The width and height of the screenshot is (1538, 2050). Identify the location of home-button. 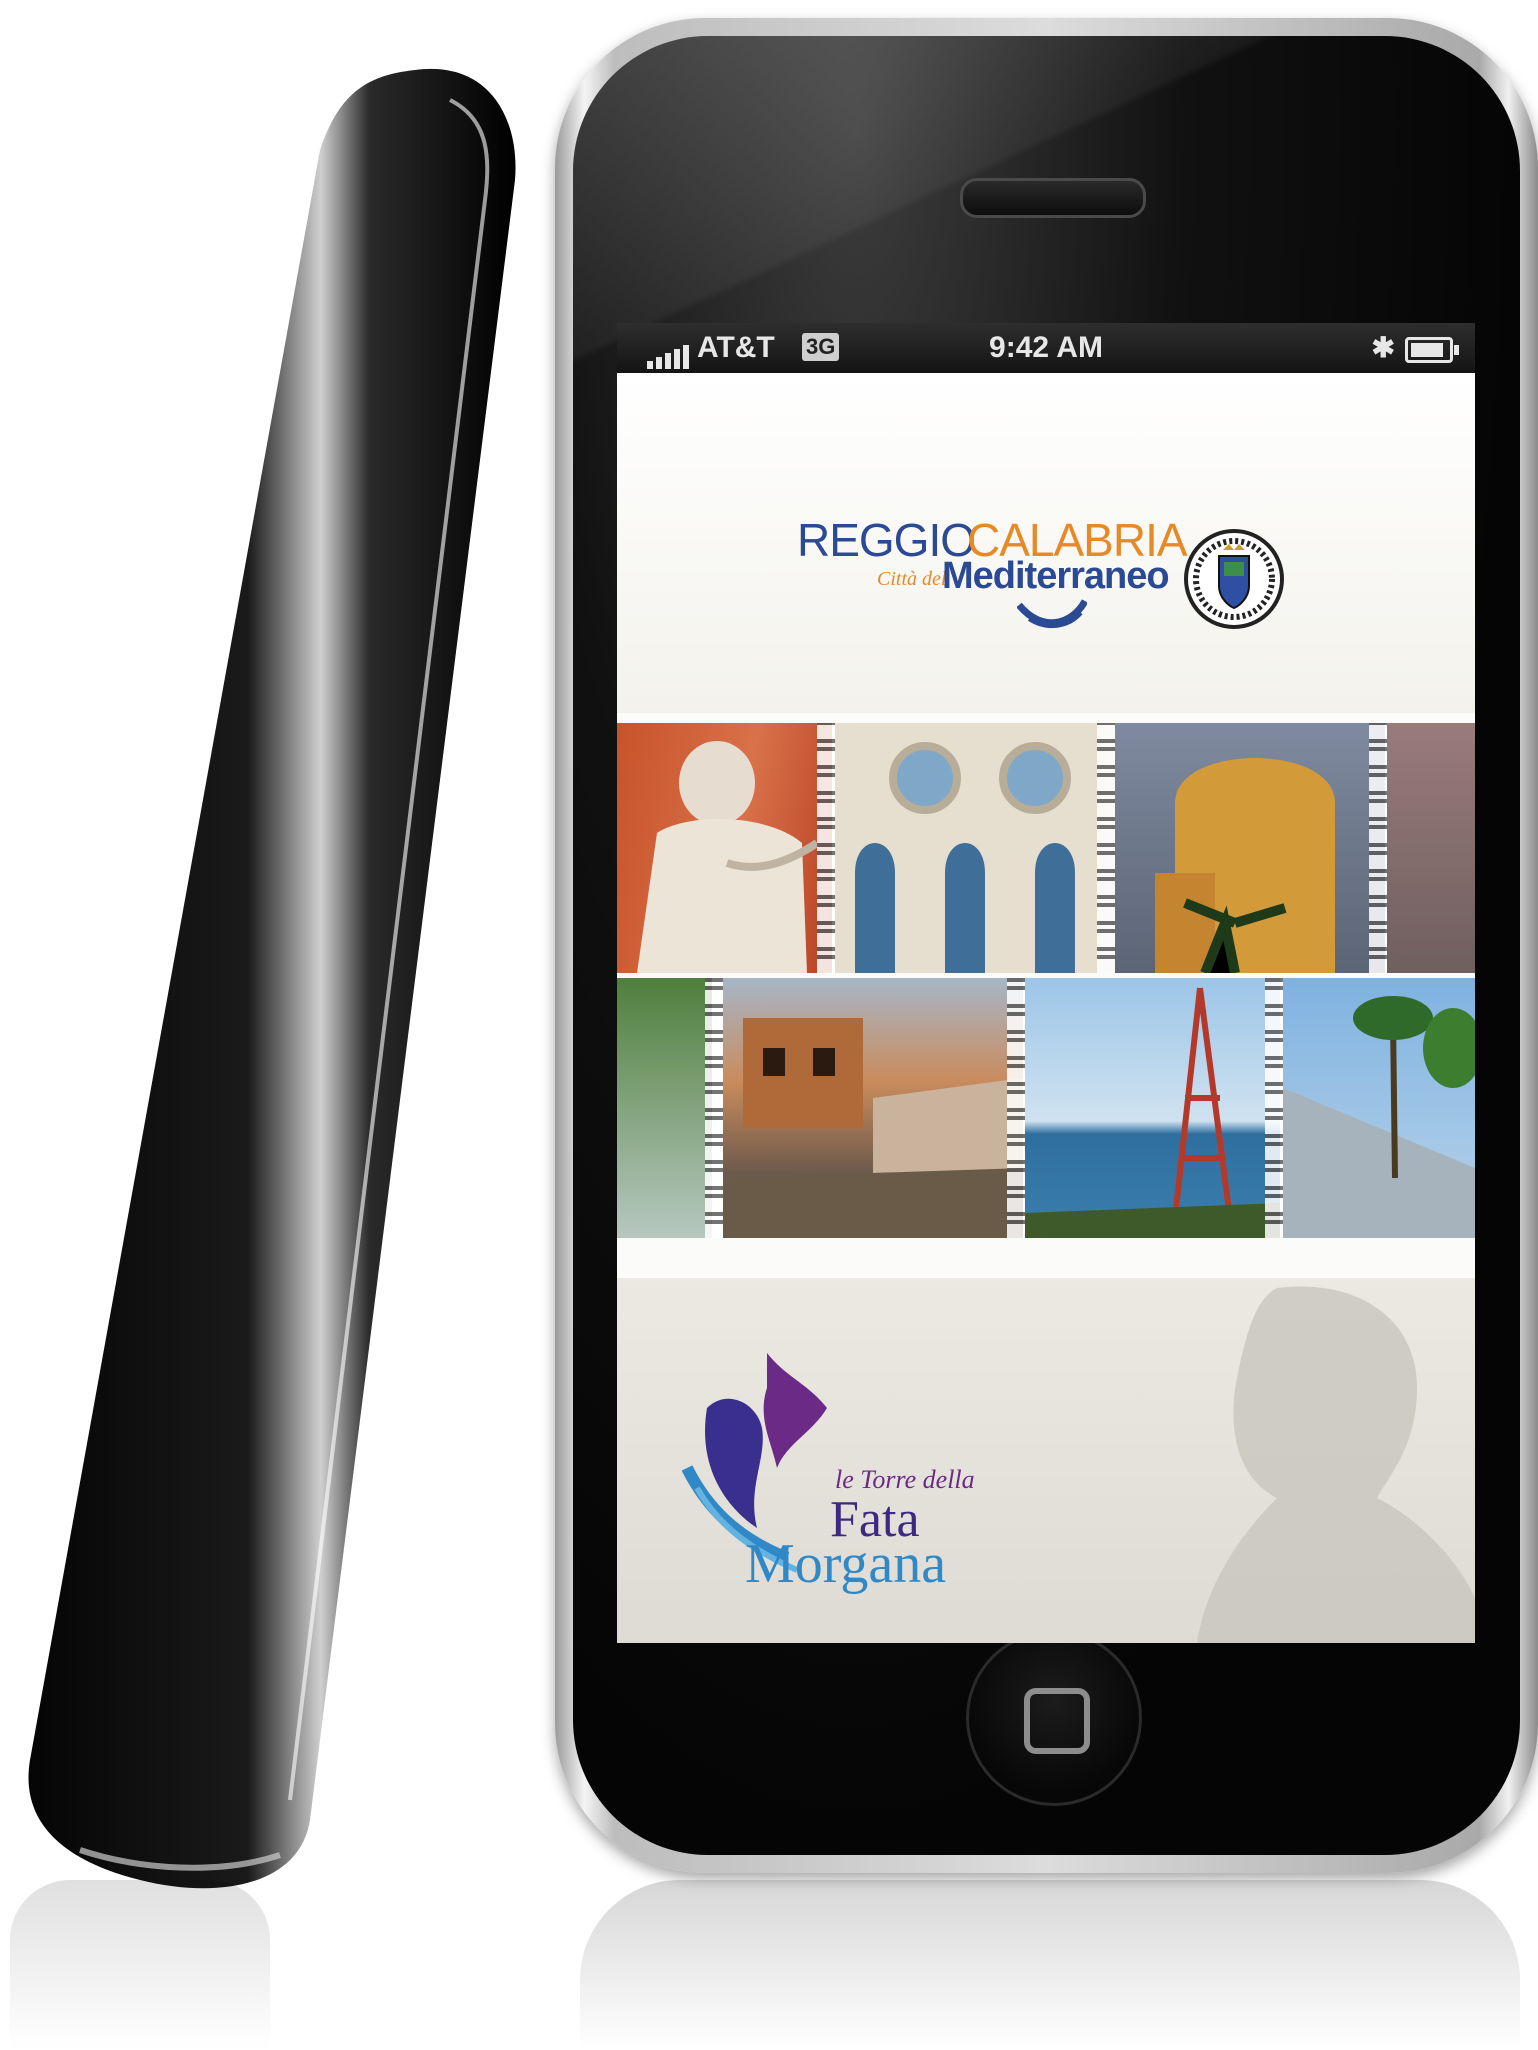
(1054, 1718).